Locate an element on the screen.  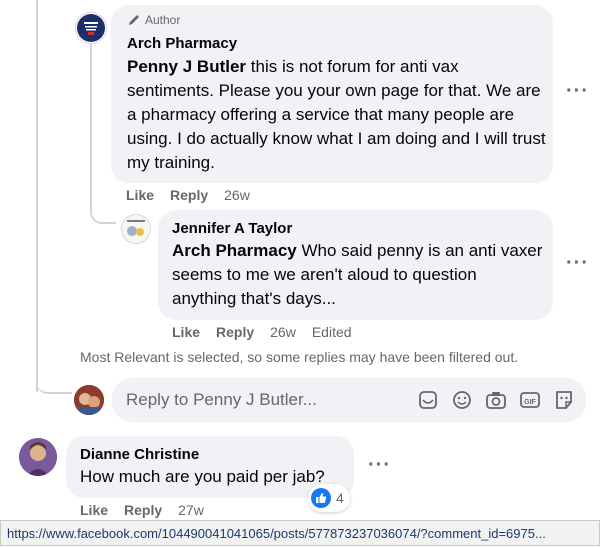
arch-pharmacy-avatar is located at coordinates (91, 28).